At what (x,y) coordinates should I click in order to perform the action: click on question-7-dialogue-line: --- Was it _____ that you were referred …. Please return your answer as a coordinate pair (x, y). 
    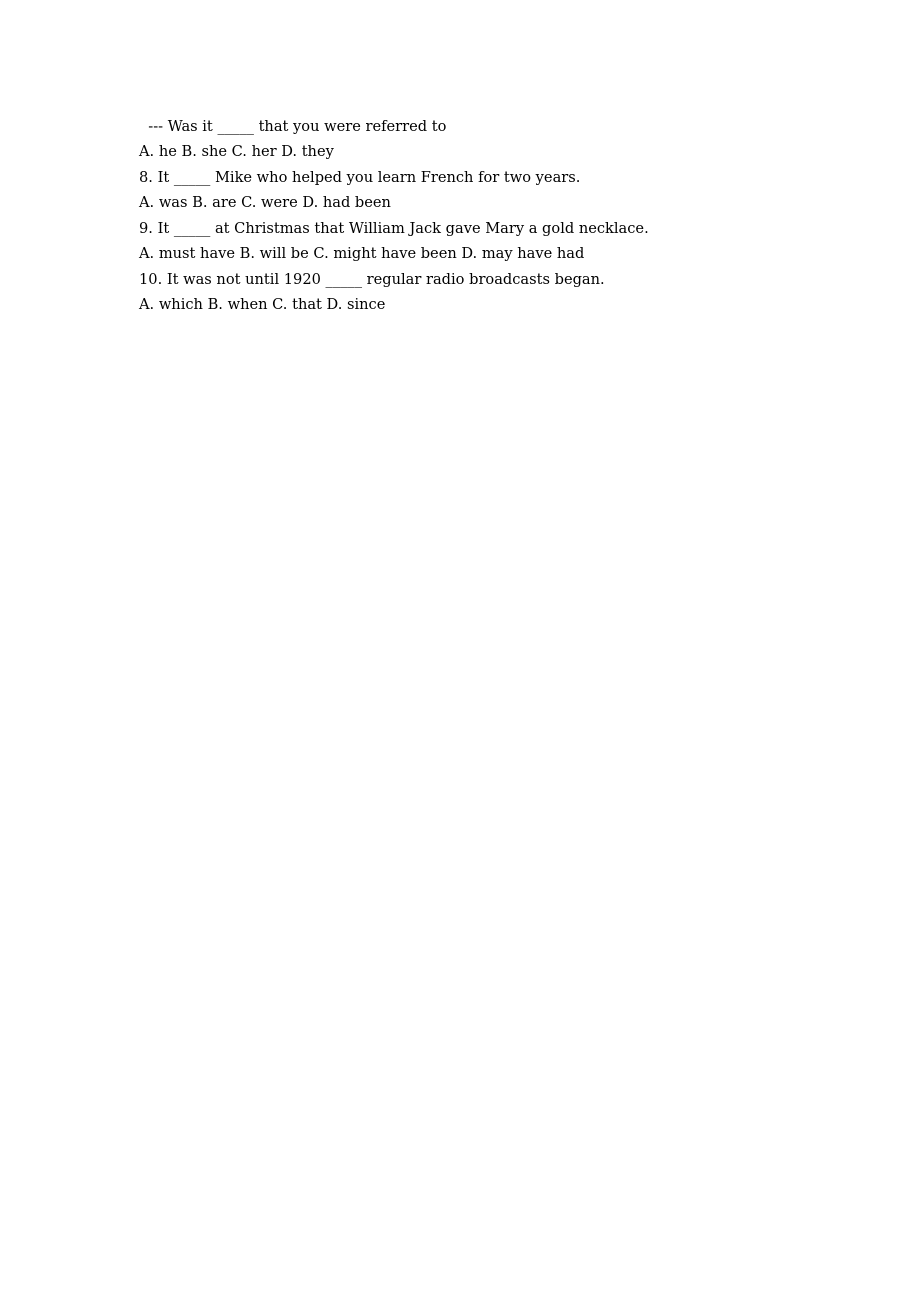
    Looking at the image, I should click on (293, 126).